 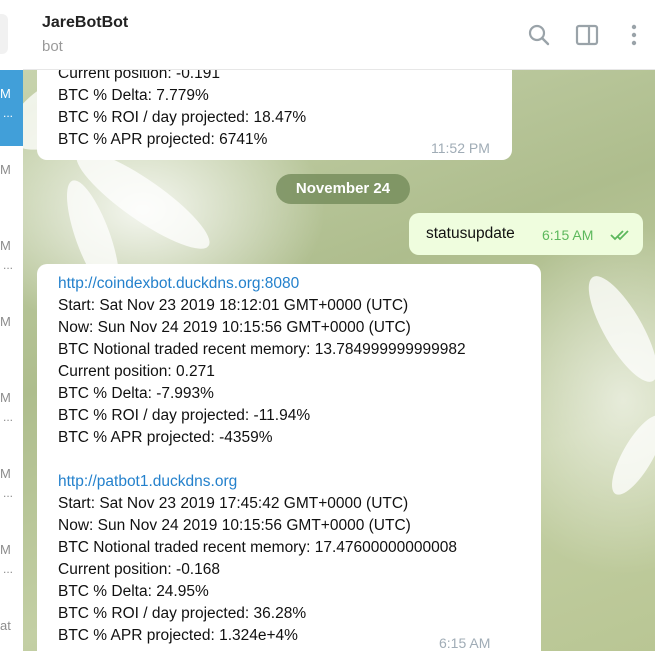 I want to click on search-field-edge, so click(x=4, y=34).